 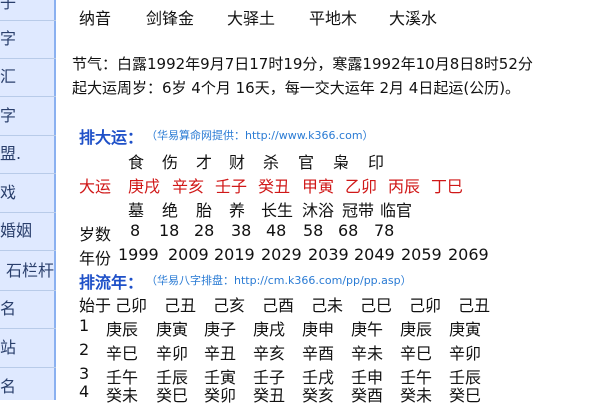 I want to click on sidebar-link-label: 站, so click(x=8, y=347).